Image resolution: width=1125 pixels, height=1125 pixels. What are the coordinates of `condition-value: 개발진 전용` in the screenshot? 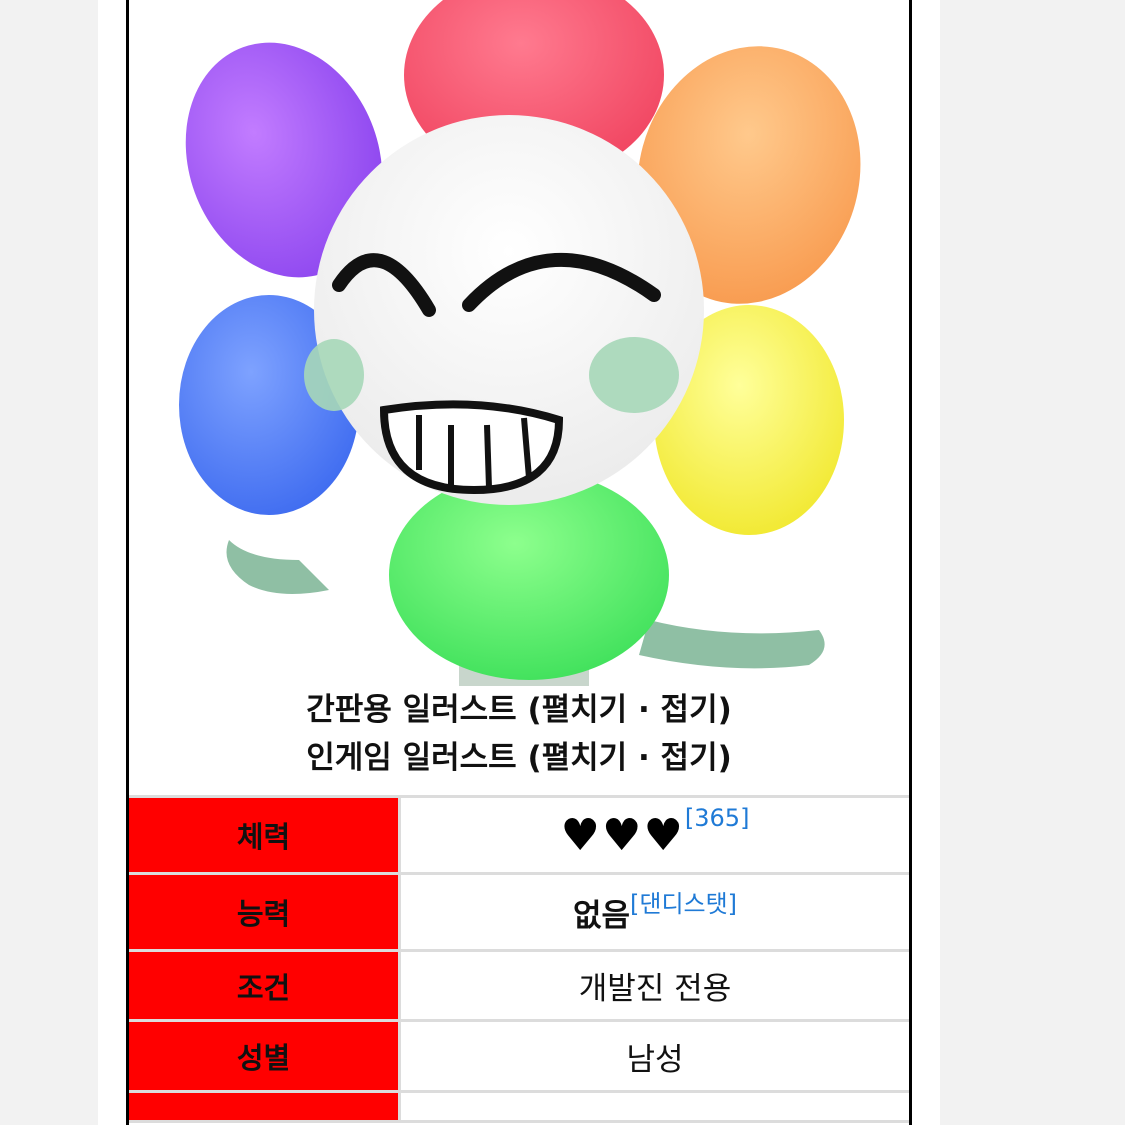 It's located at (654, 985).